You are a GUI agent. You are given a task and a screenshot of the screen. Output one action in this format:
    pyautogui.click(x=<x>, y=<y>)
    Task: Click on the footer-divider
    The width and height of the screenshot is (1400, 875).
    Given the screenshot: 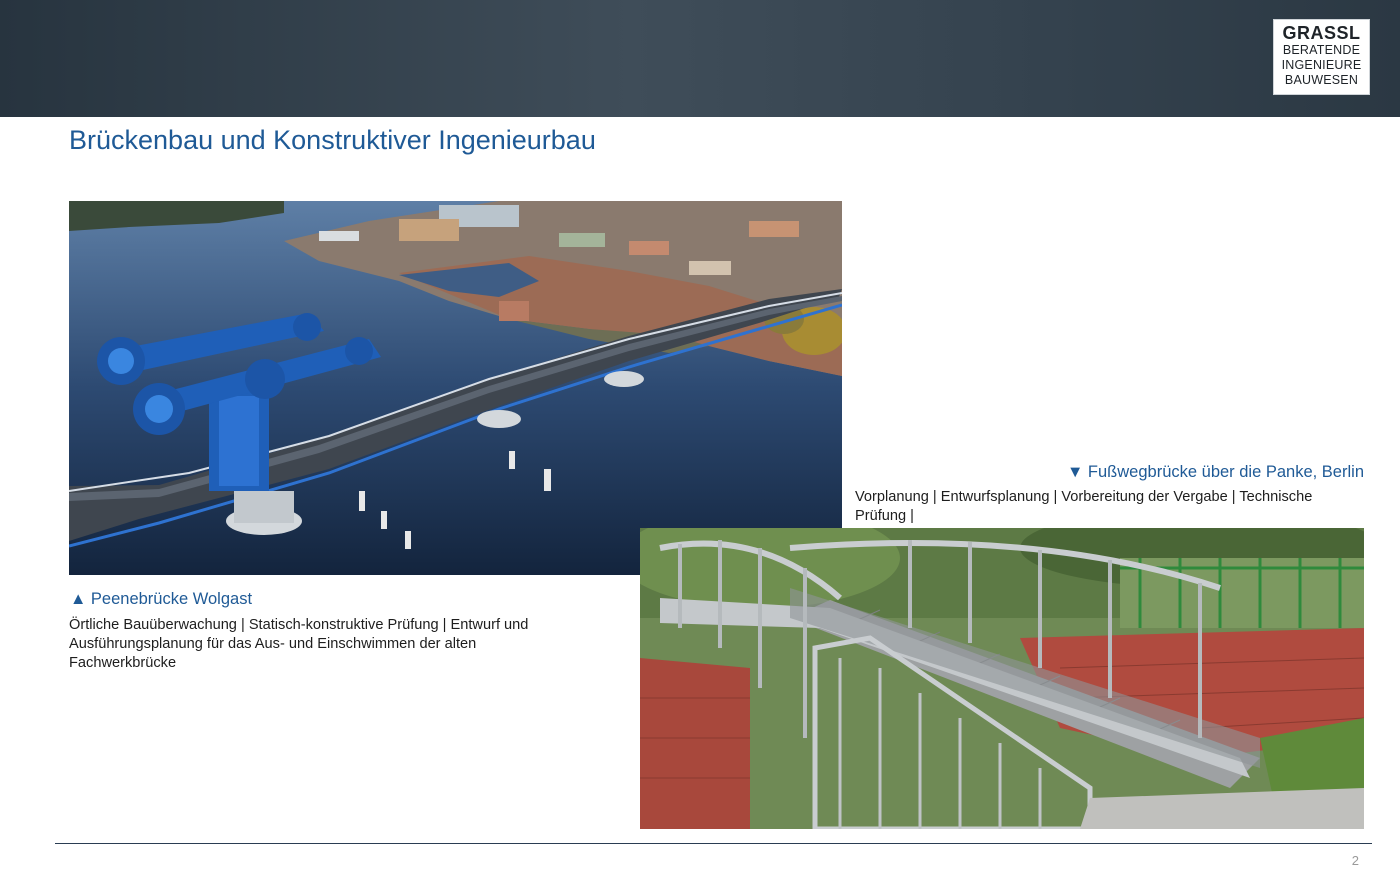 What is the action you would take?
    pyautogui.click(x=713, y=843)
    